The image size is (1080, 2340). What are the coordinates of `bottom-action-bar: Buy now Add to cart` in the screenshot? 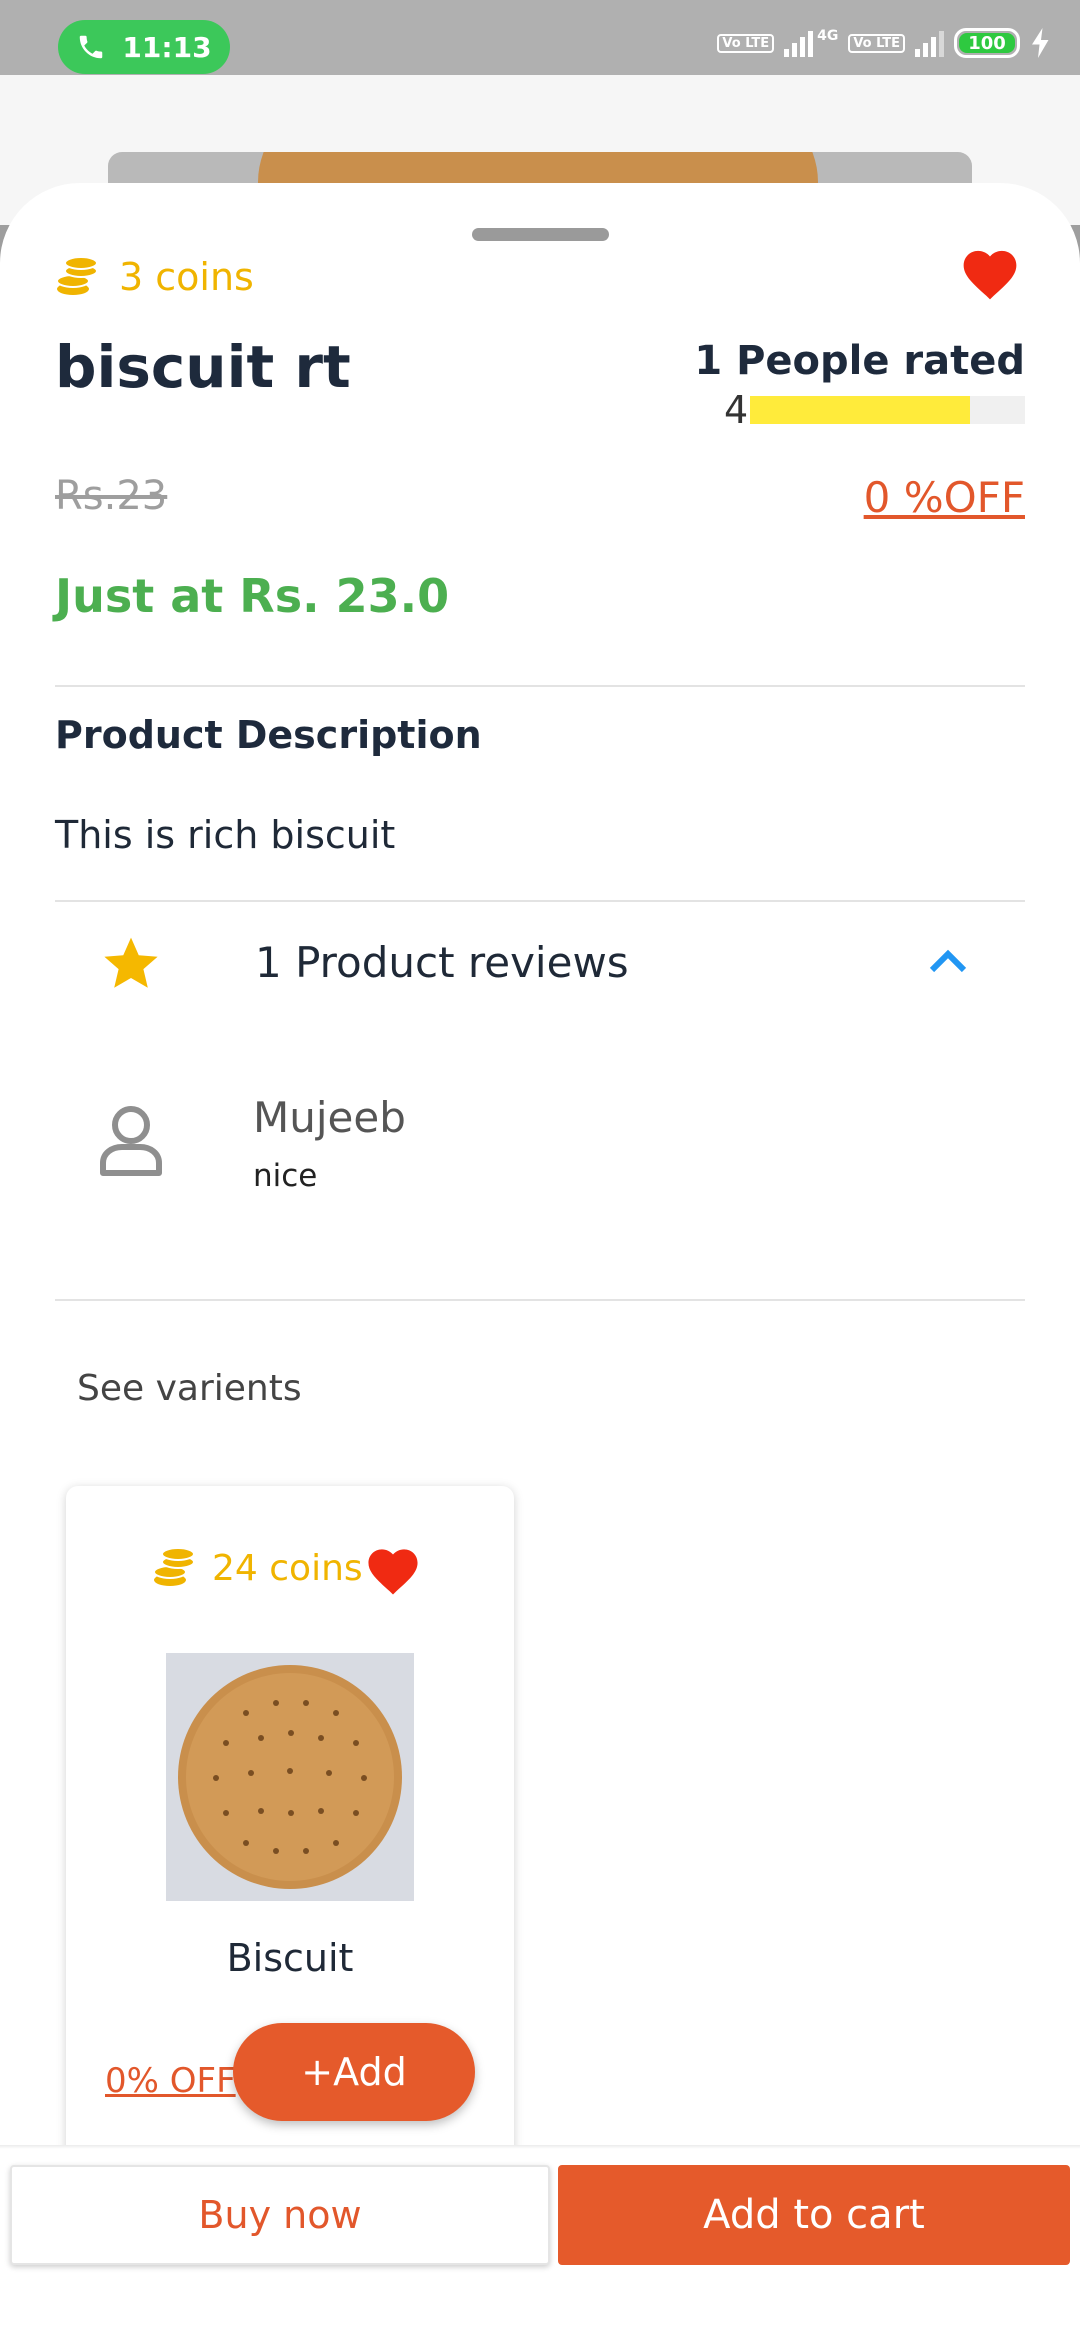 It's located at (540, 2242).